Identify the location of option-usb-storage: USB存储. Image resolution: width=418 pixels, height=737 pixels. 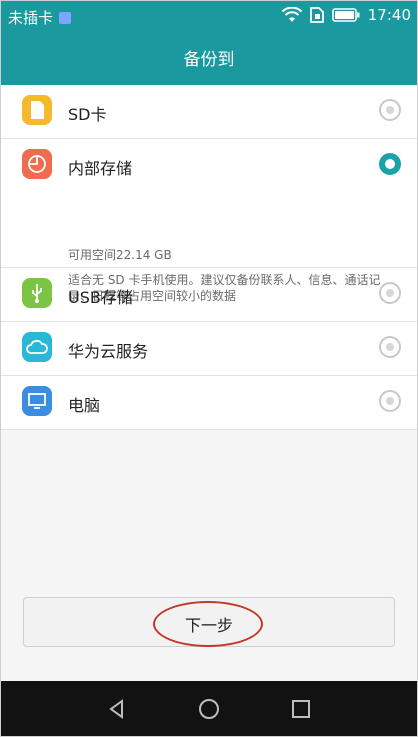
(209, 295).